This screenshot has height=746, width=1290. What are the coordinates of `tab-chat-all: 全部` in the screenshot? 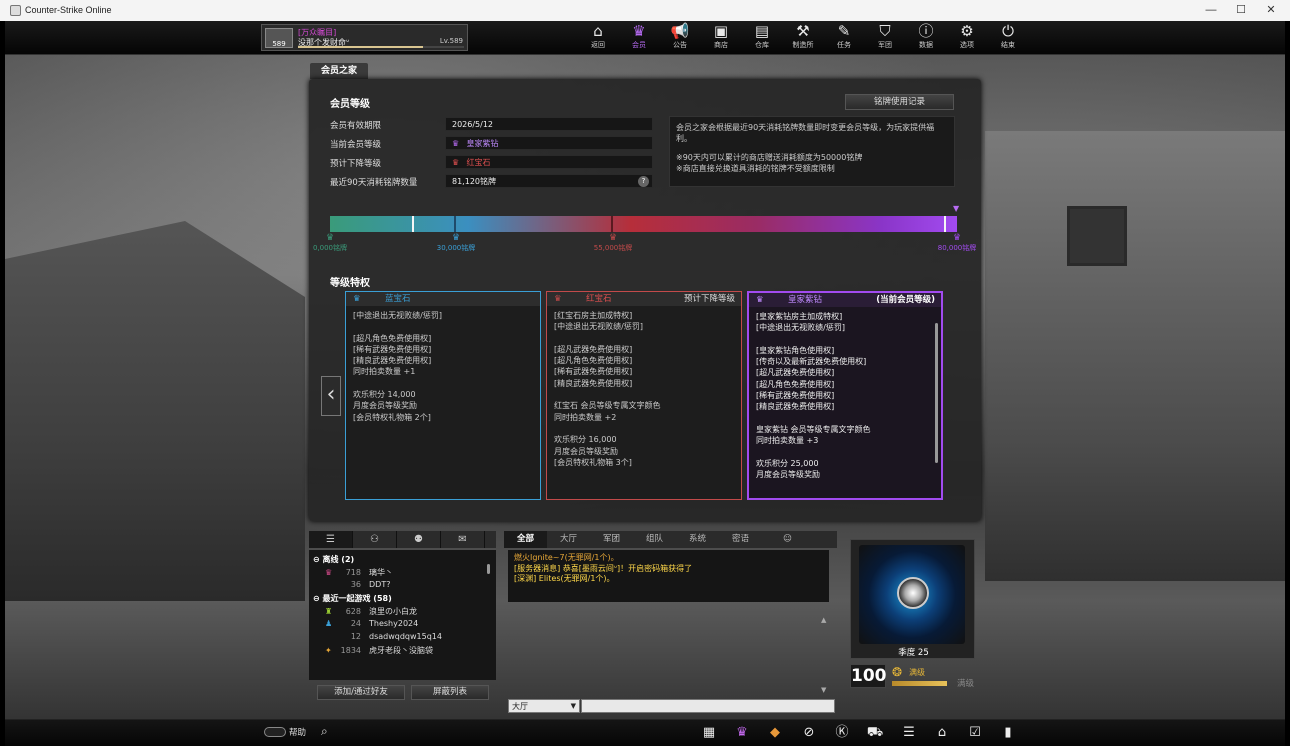 It's located at (525, 539).